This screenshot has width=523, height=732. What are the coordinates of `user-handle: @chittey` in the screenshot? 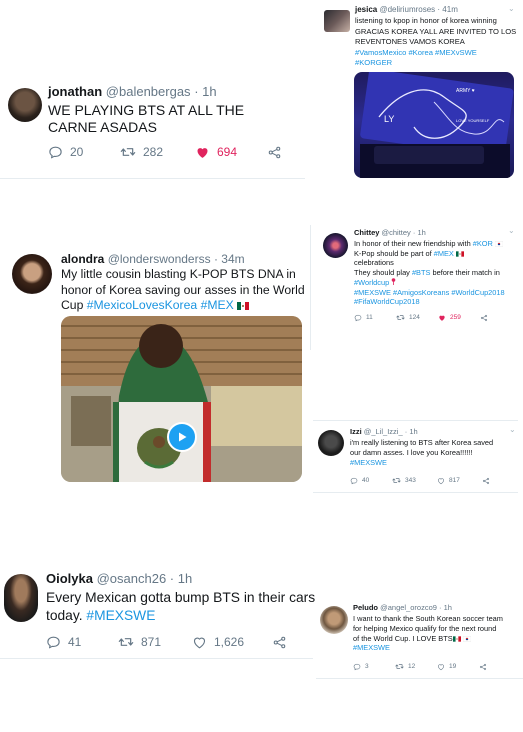 It's located at (396, 232).